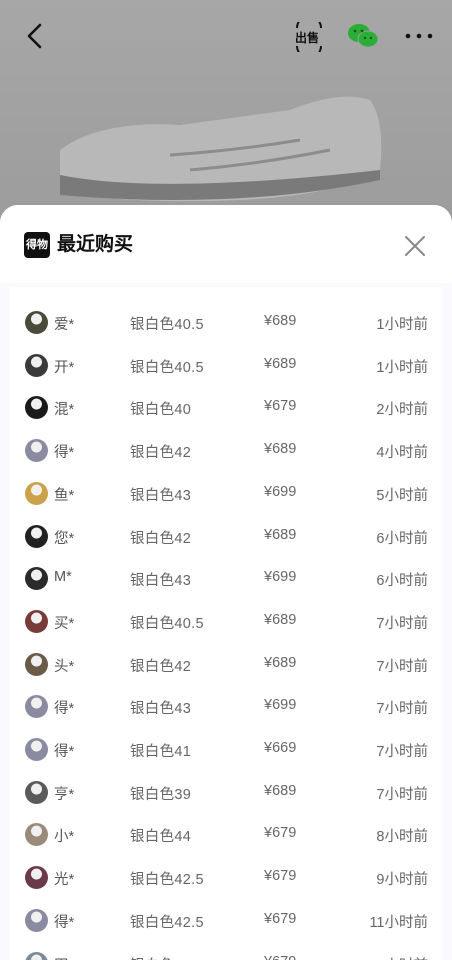 The image size is (452, 960). What do you see at coordinates (161, 752) in the screenshot?
I see `purchase-spec: 银白色41` at bounding box center [161, 752].